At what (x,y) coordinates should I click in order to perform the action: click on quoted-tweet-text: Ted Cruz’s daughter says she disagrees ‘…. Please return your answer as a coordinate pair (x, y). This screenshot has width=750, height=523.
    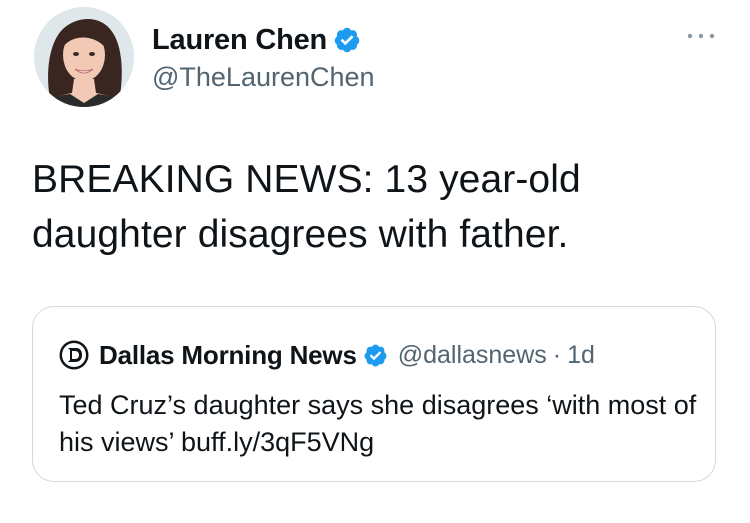
    Looking at the image, I should click on (378, 423).